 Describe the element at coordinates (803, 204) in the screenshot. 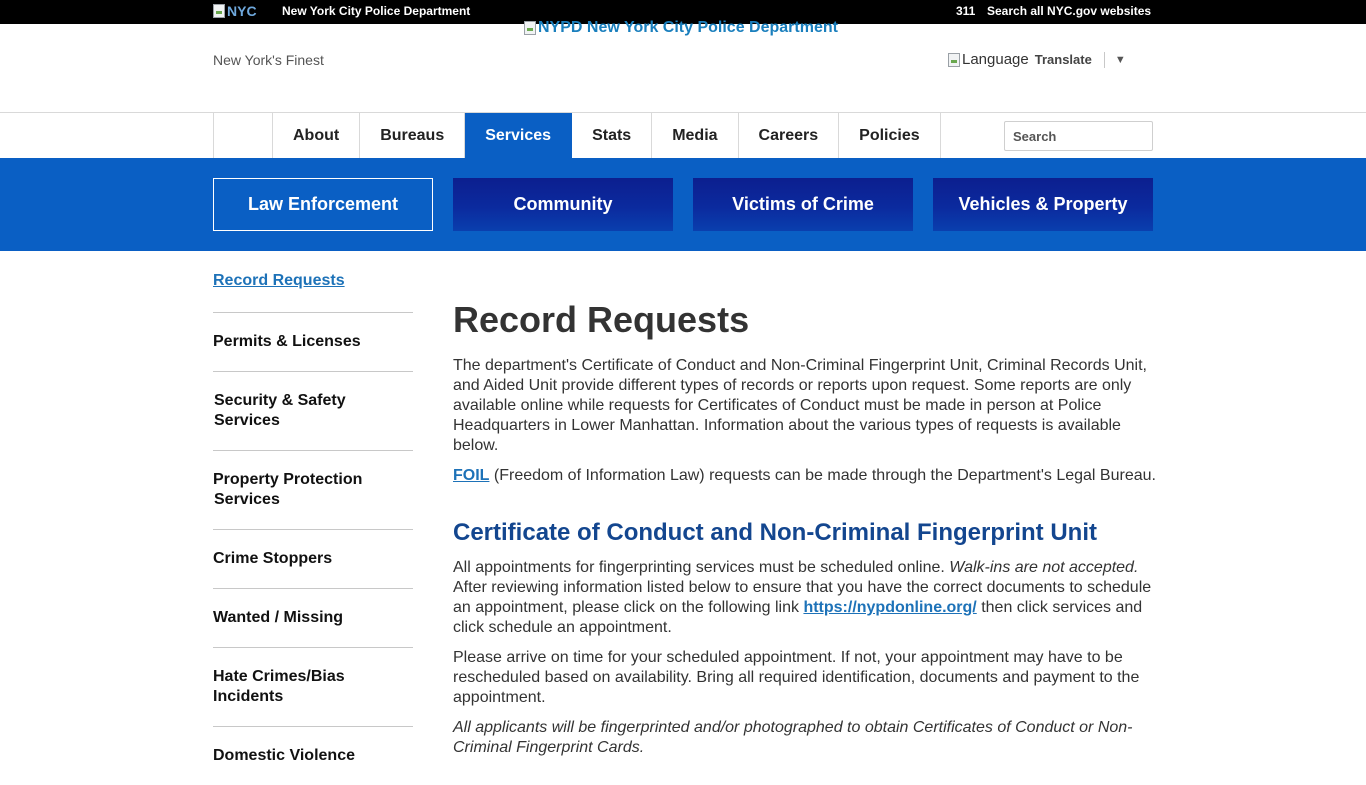

I see `tile-victims-of-crime: Victims of Crime` at that location.